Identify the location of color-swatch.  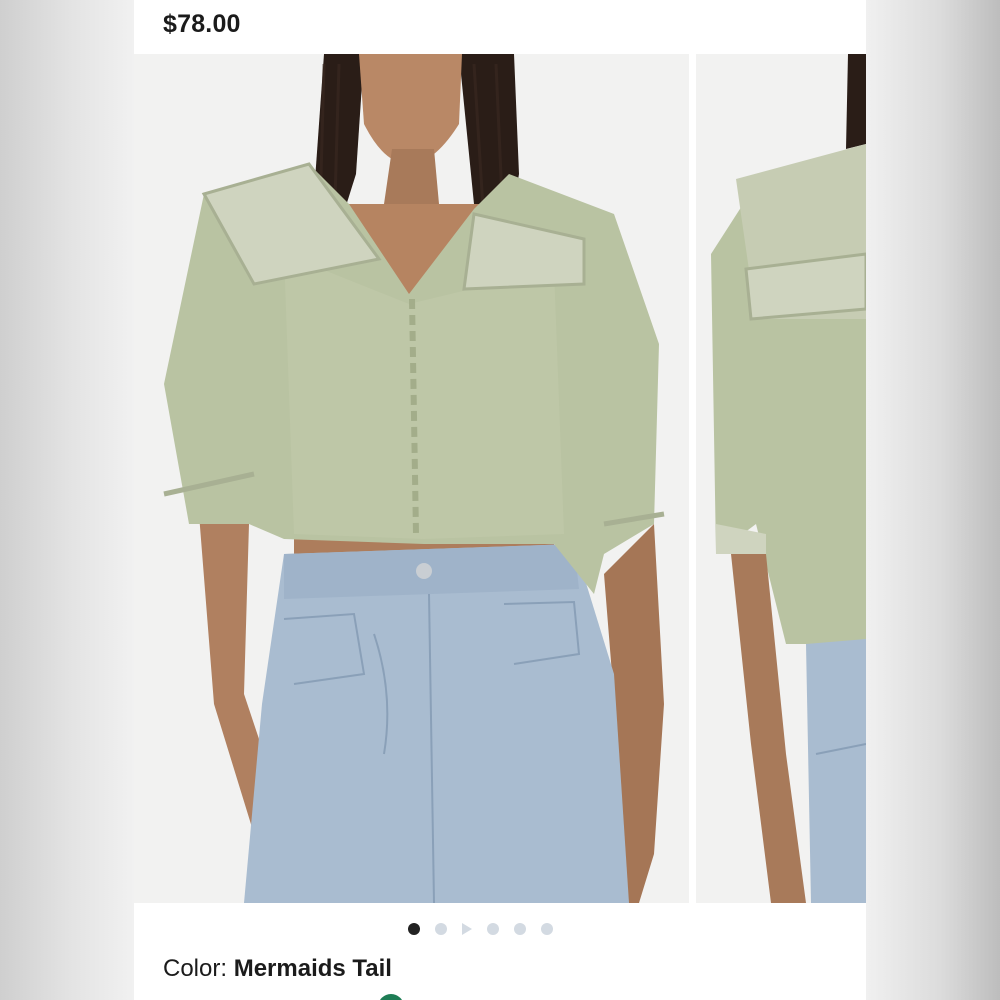
(391, 997).